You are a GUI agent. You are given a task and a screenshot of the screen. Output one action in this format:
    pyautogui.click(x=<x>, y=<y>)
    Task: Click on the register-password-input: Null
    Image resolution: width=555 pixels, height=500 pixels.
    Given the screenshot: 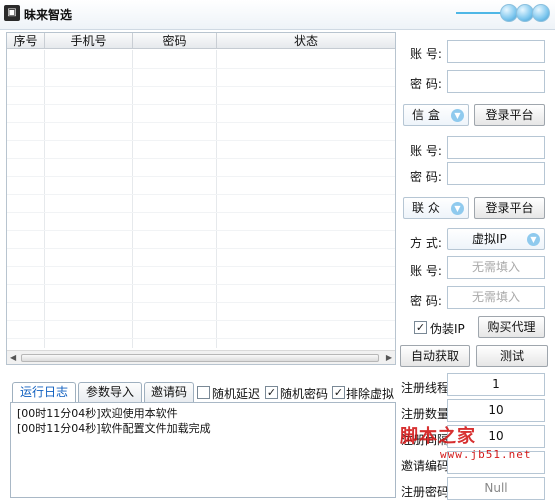 What is the action you would take?
    pyautogui.click(x=496, y=488)
    